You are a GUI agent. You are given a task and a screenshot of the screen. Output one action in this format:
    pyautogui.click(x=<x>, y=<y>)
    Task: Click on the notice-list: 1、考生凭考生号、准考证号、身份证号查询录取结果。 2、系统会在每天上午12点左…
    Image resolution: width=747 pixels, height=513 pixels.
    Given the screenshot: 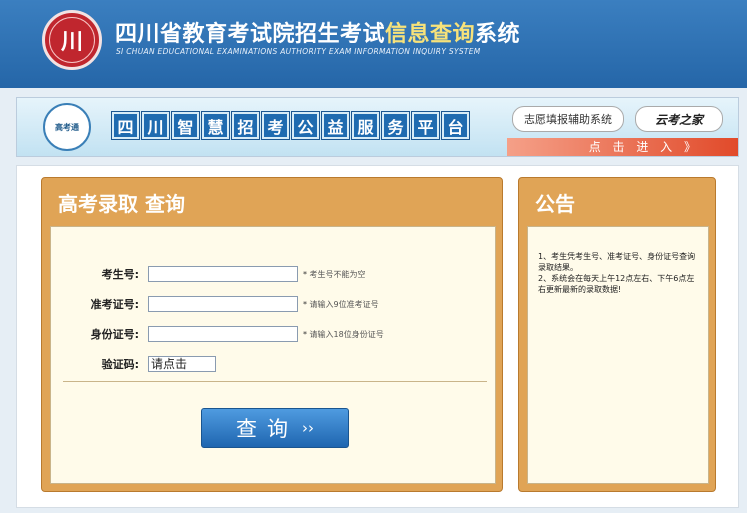 What is the action you would take?
    pyautogui.click(x=620, y=273)
    